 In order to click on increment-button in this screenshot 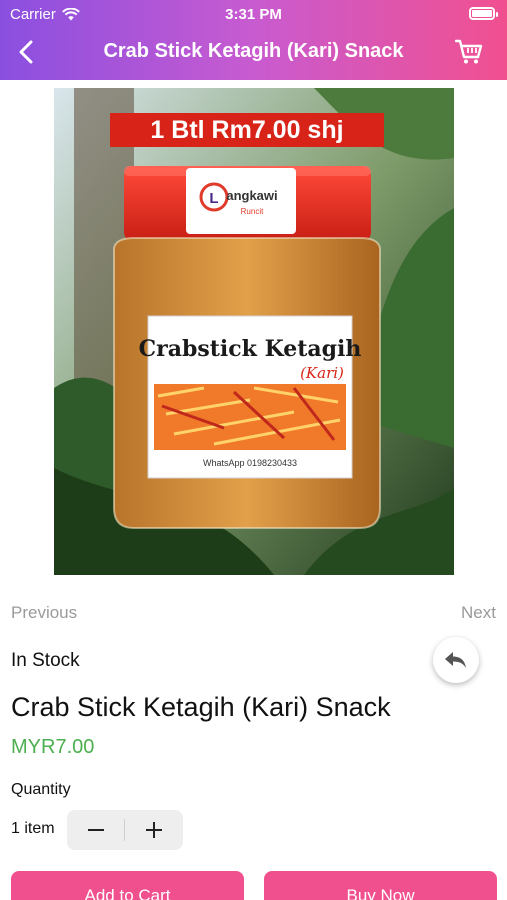, I will do `click(154, 830)`.